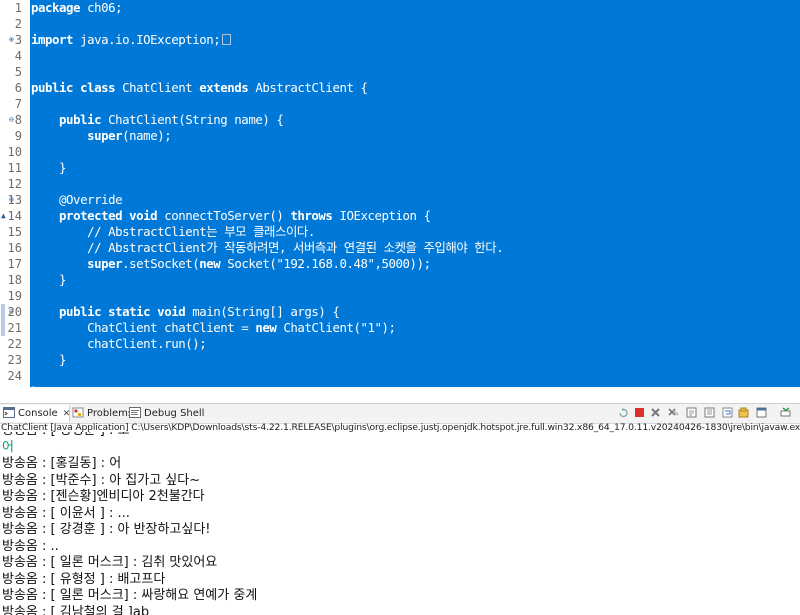 The width and height of the screenshot is (800, 615). I want to click on scroll-lock-icon, so click(709, 412).